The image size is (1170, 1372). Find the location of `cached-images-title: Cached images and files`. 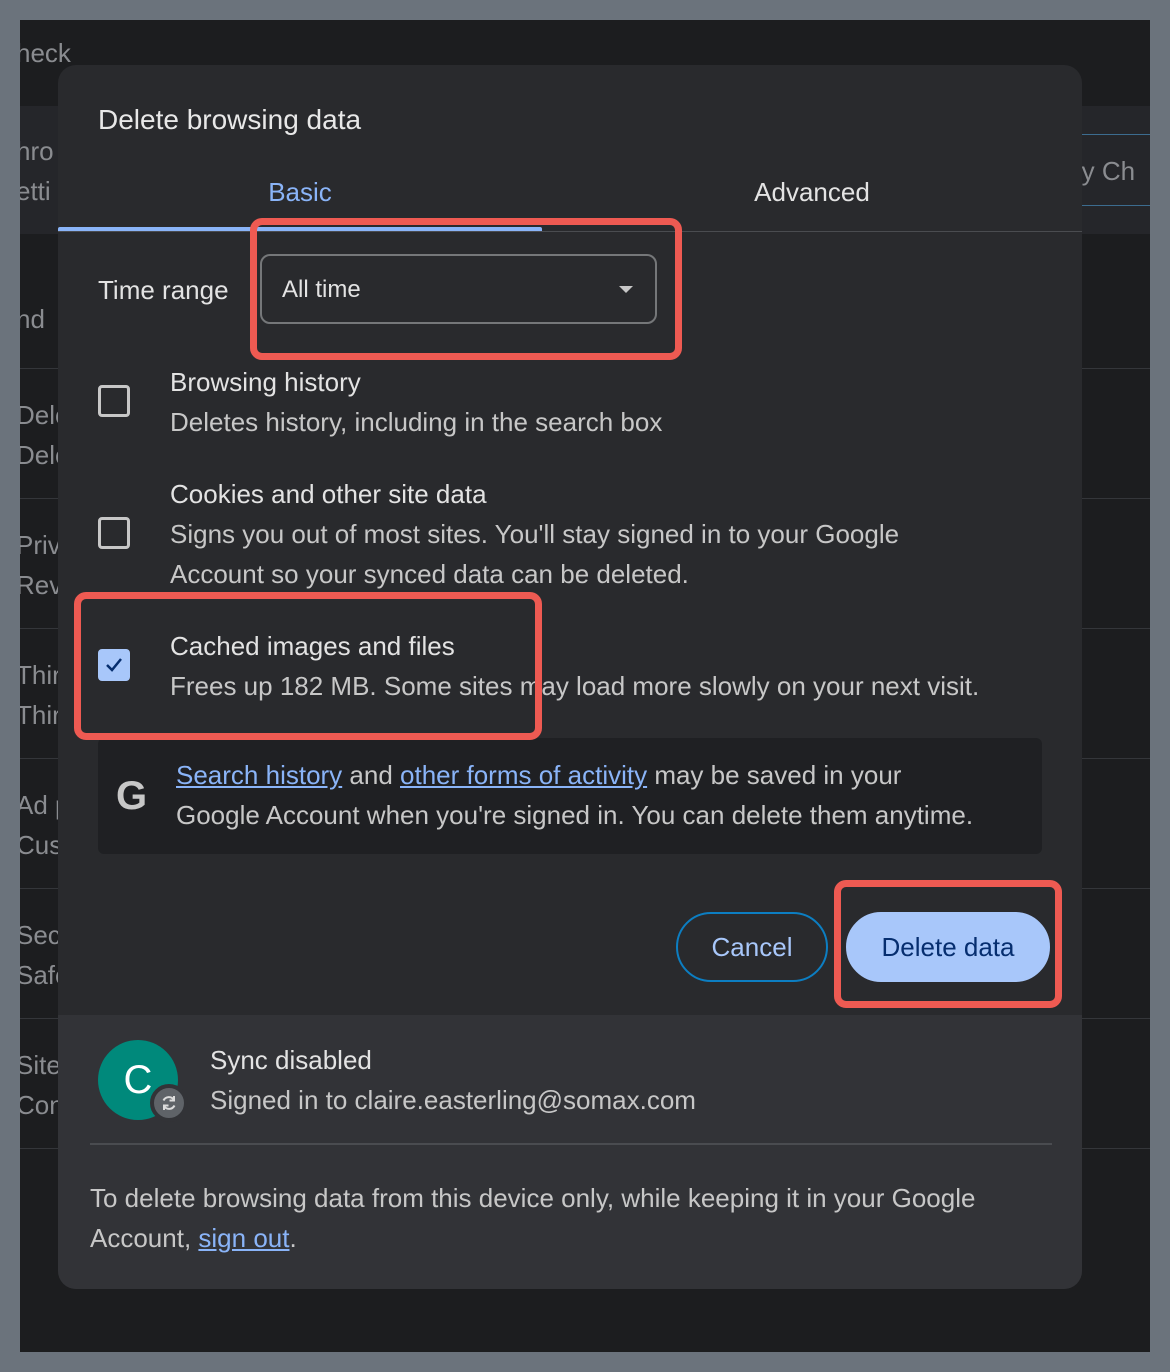

cached-images-title: Cached images and files is located at coordinates (312, 646).